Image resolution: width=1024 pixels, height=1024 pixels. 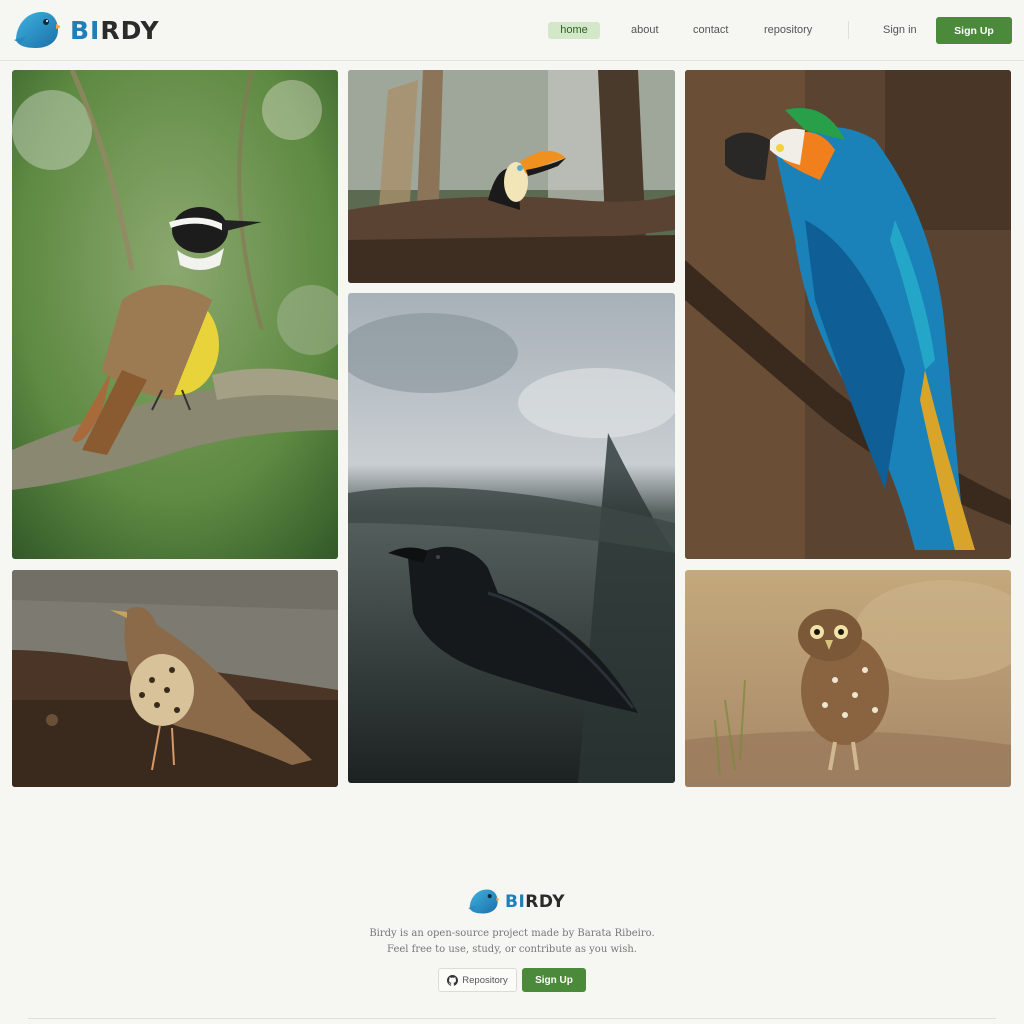 I want to click on gallery-photo-toucan, so click(x=511, y=176).